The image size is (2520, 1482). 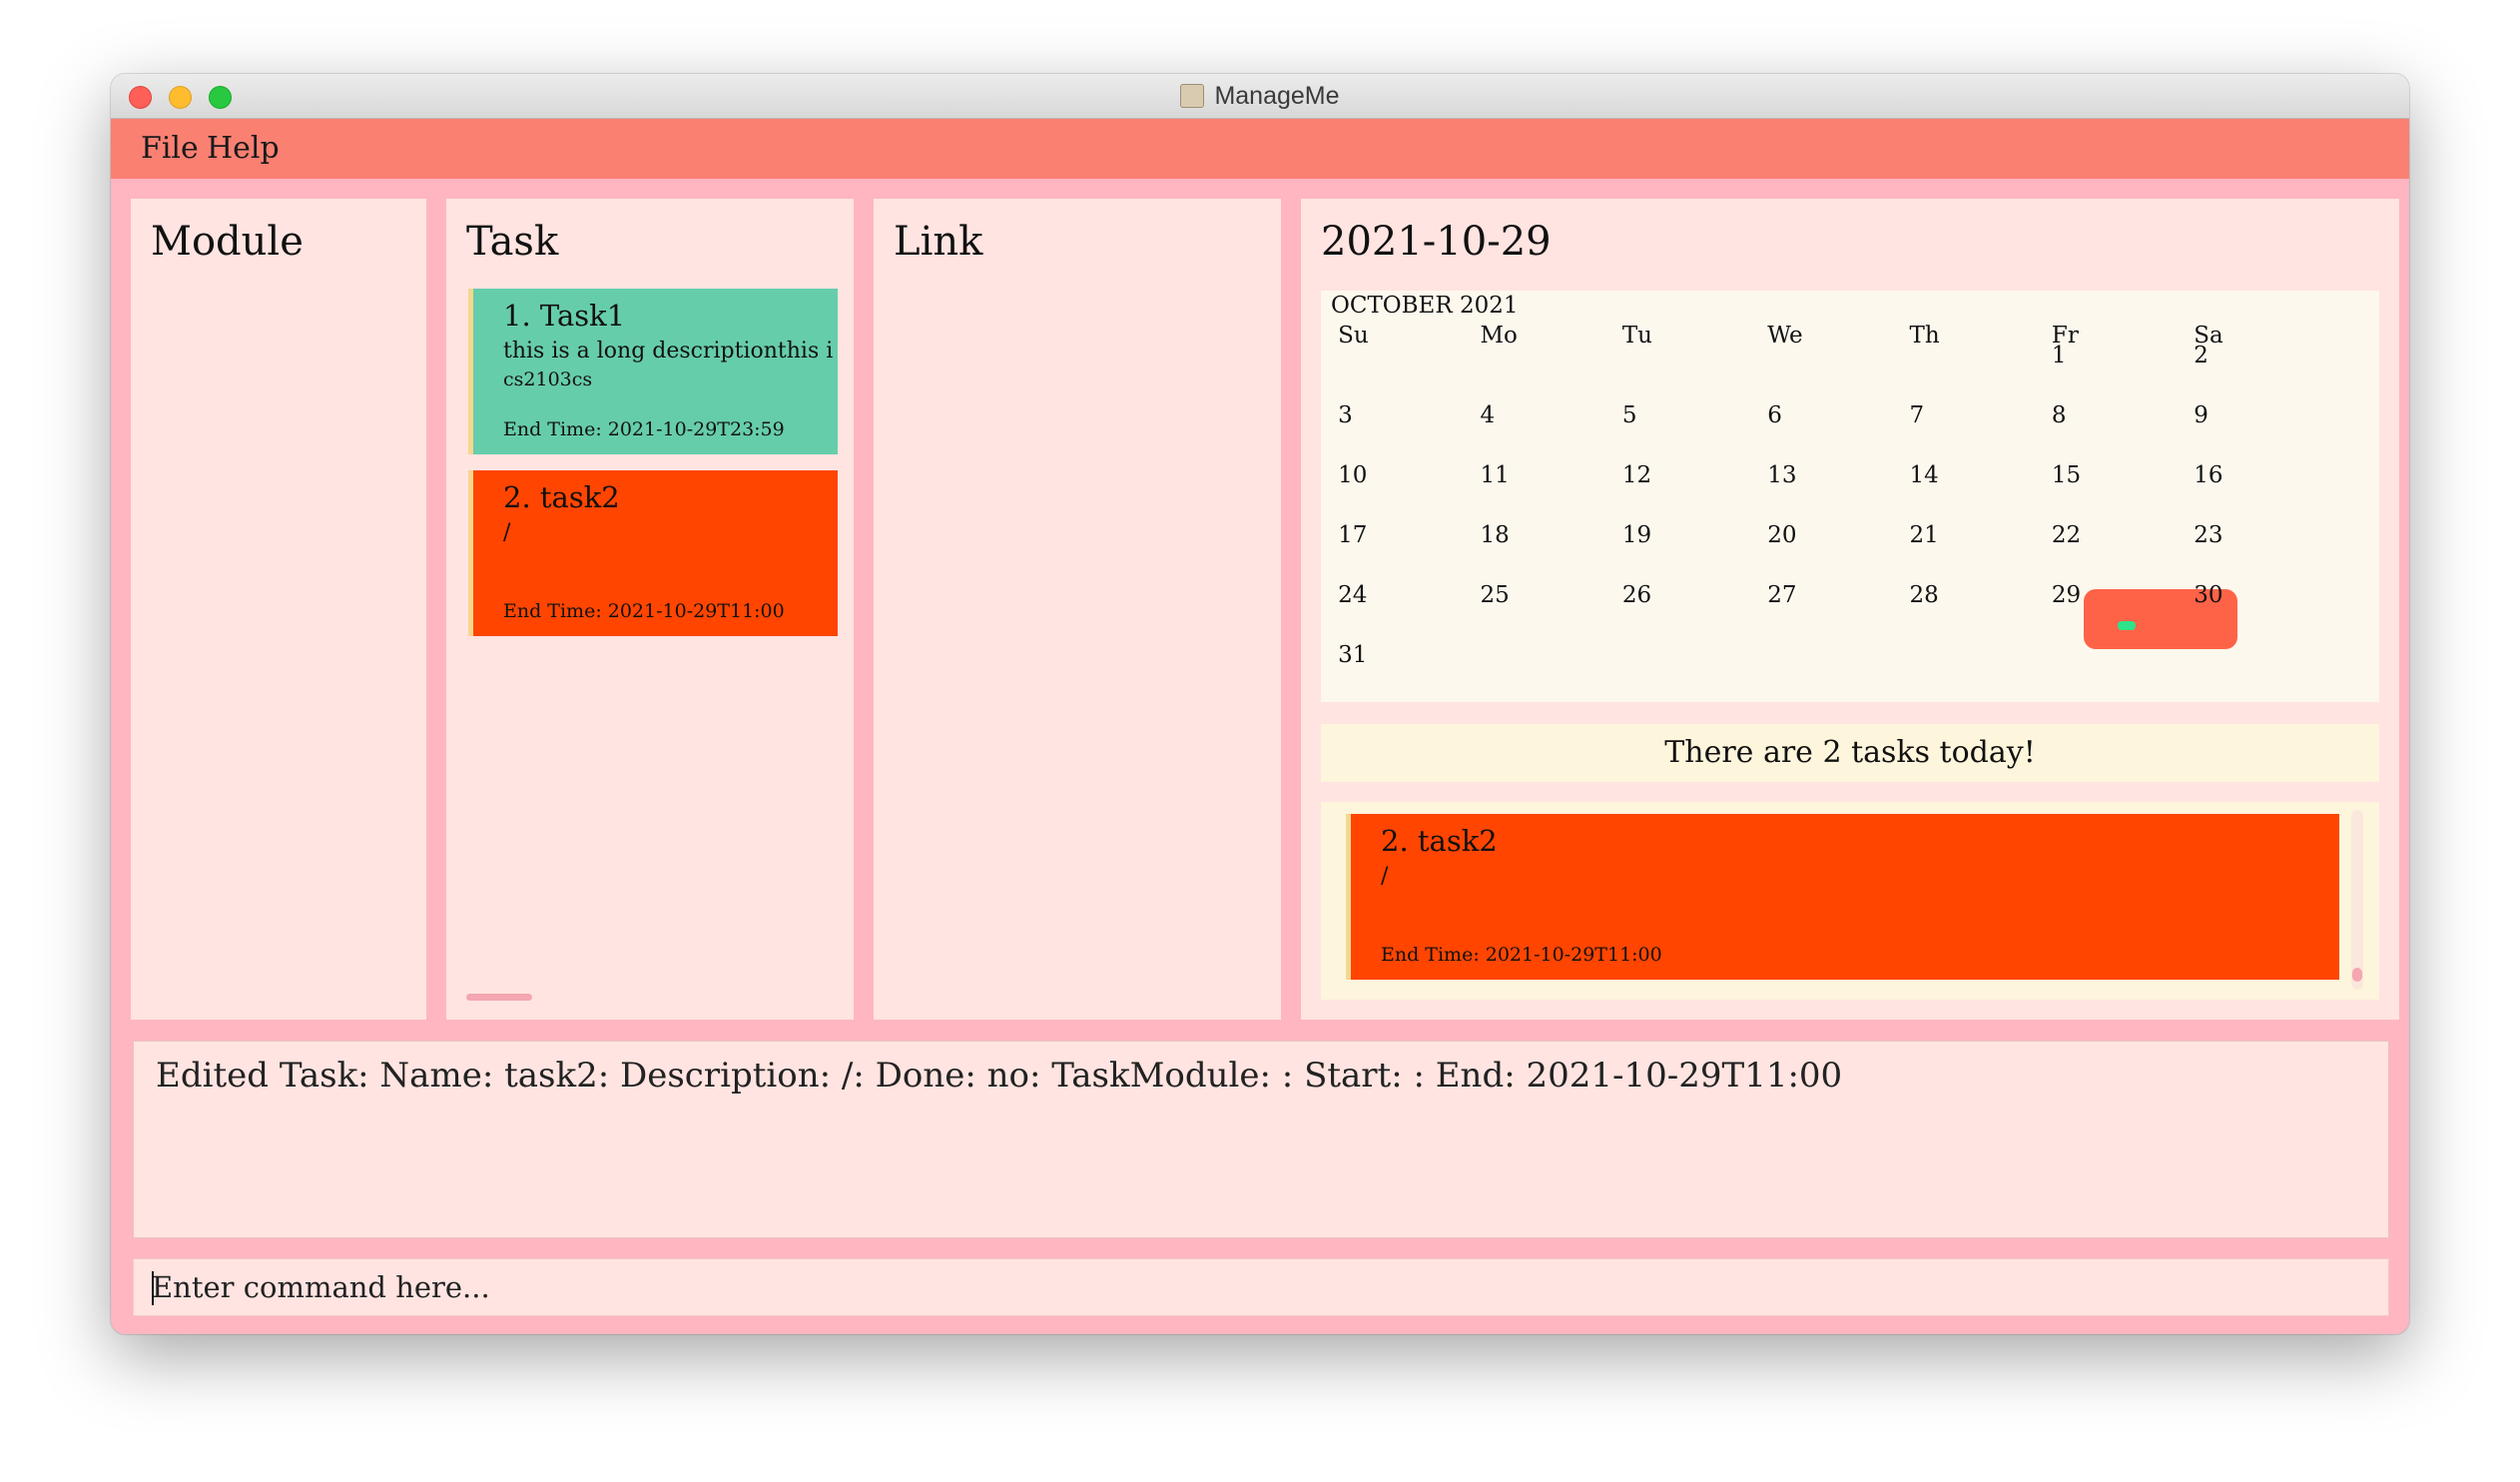 What do you see at coordinates (1260, 149) in the screenshot?
I see `menu-bar: File Help` at bounding box center [1260, 149].